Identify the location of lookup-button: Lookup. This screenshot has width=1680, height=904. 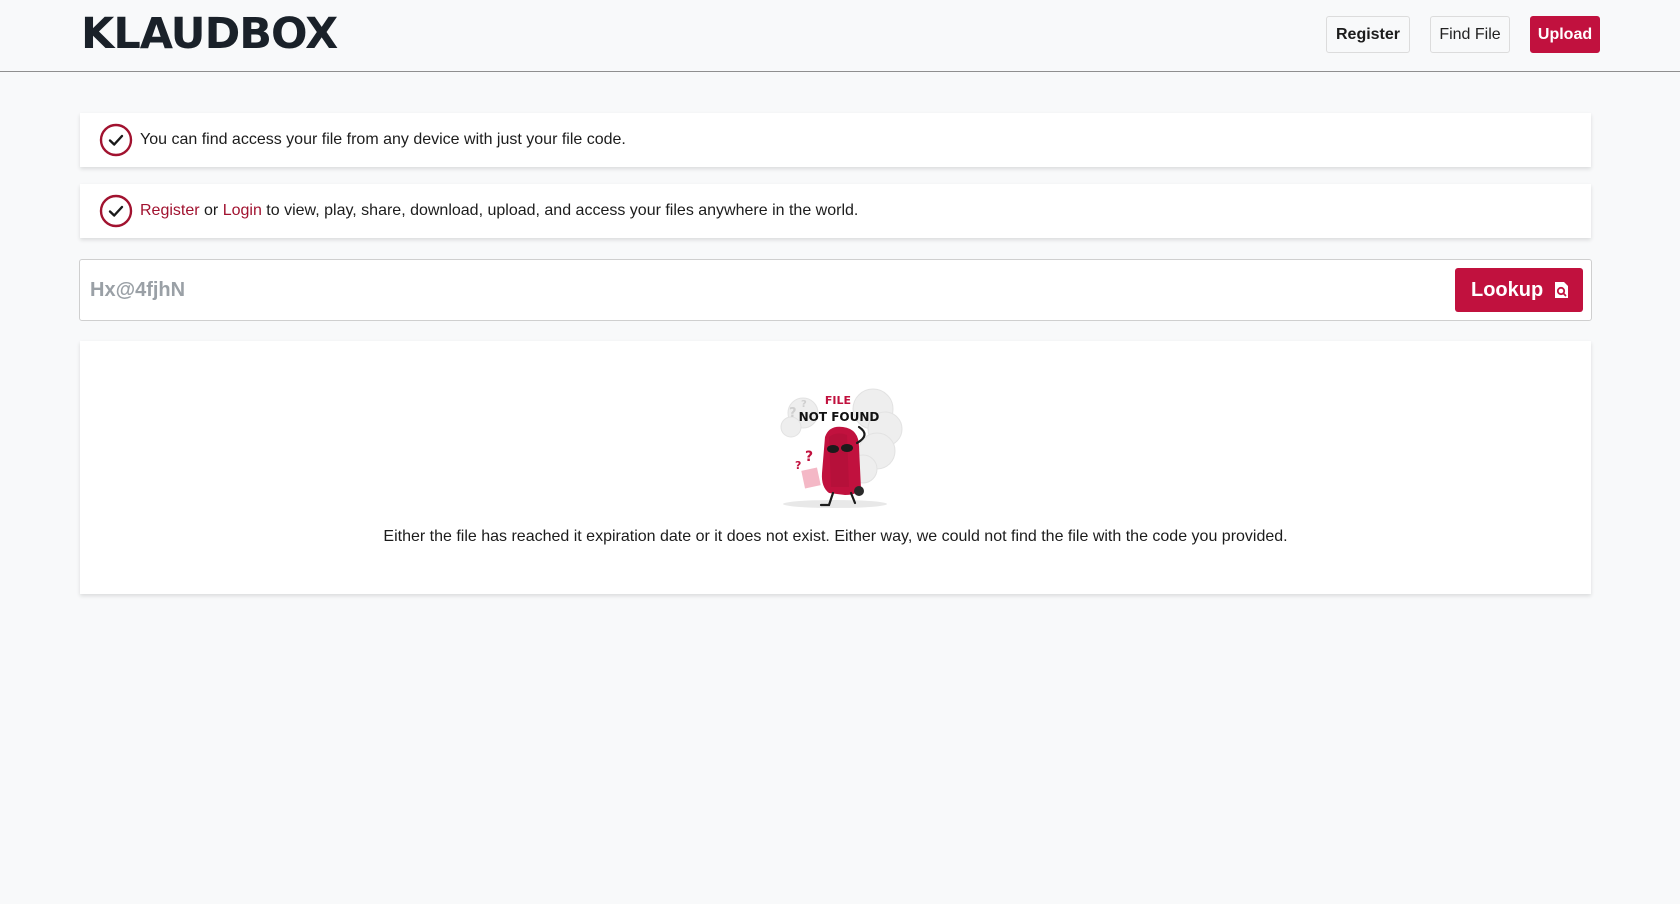
(1519, 290).